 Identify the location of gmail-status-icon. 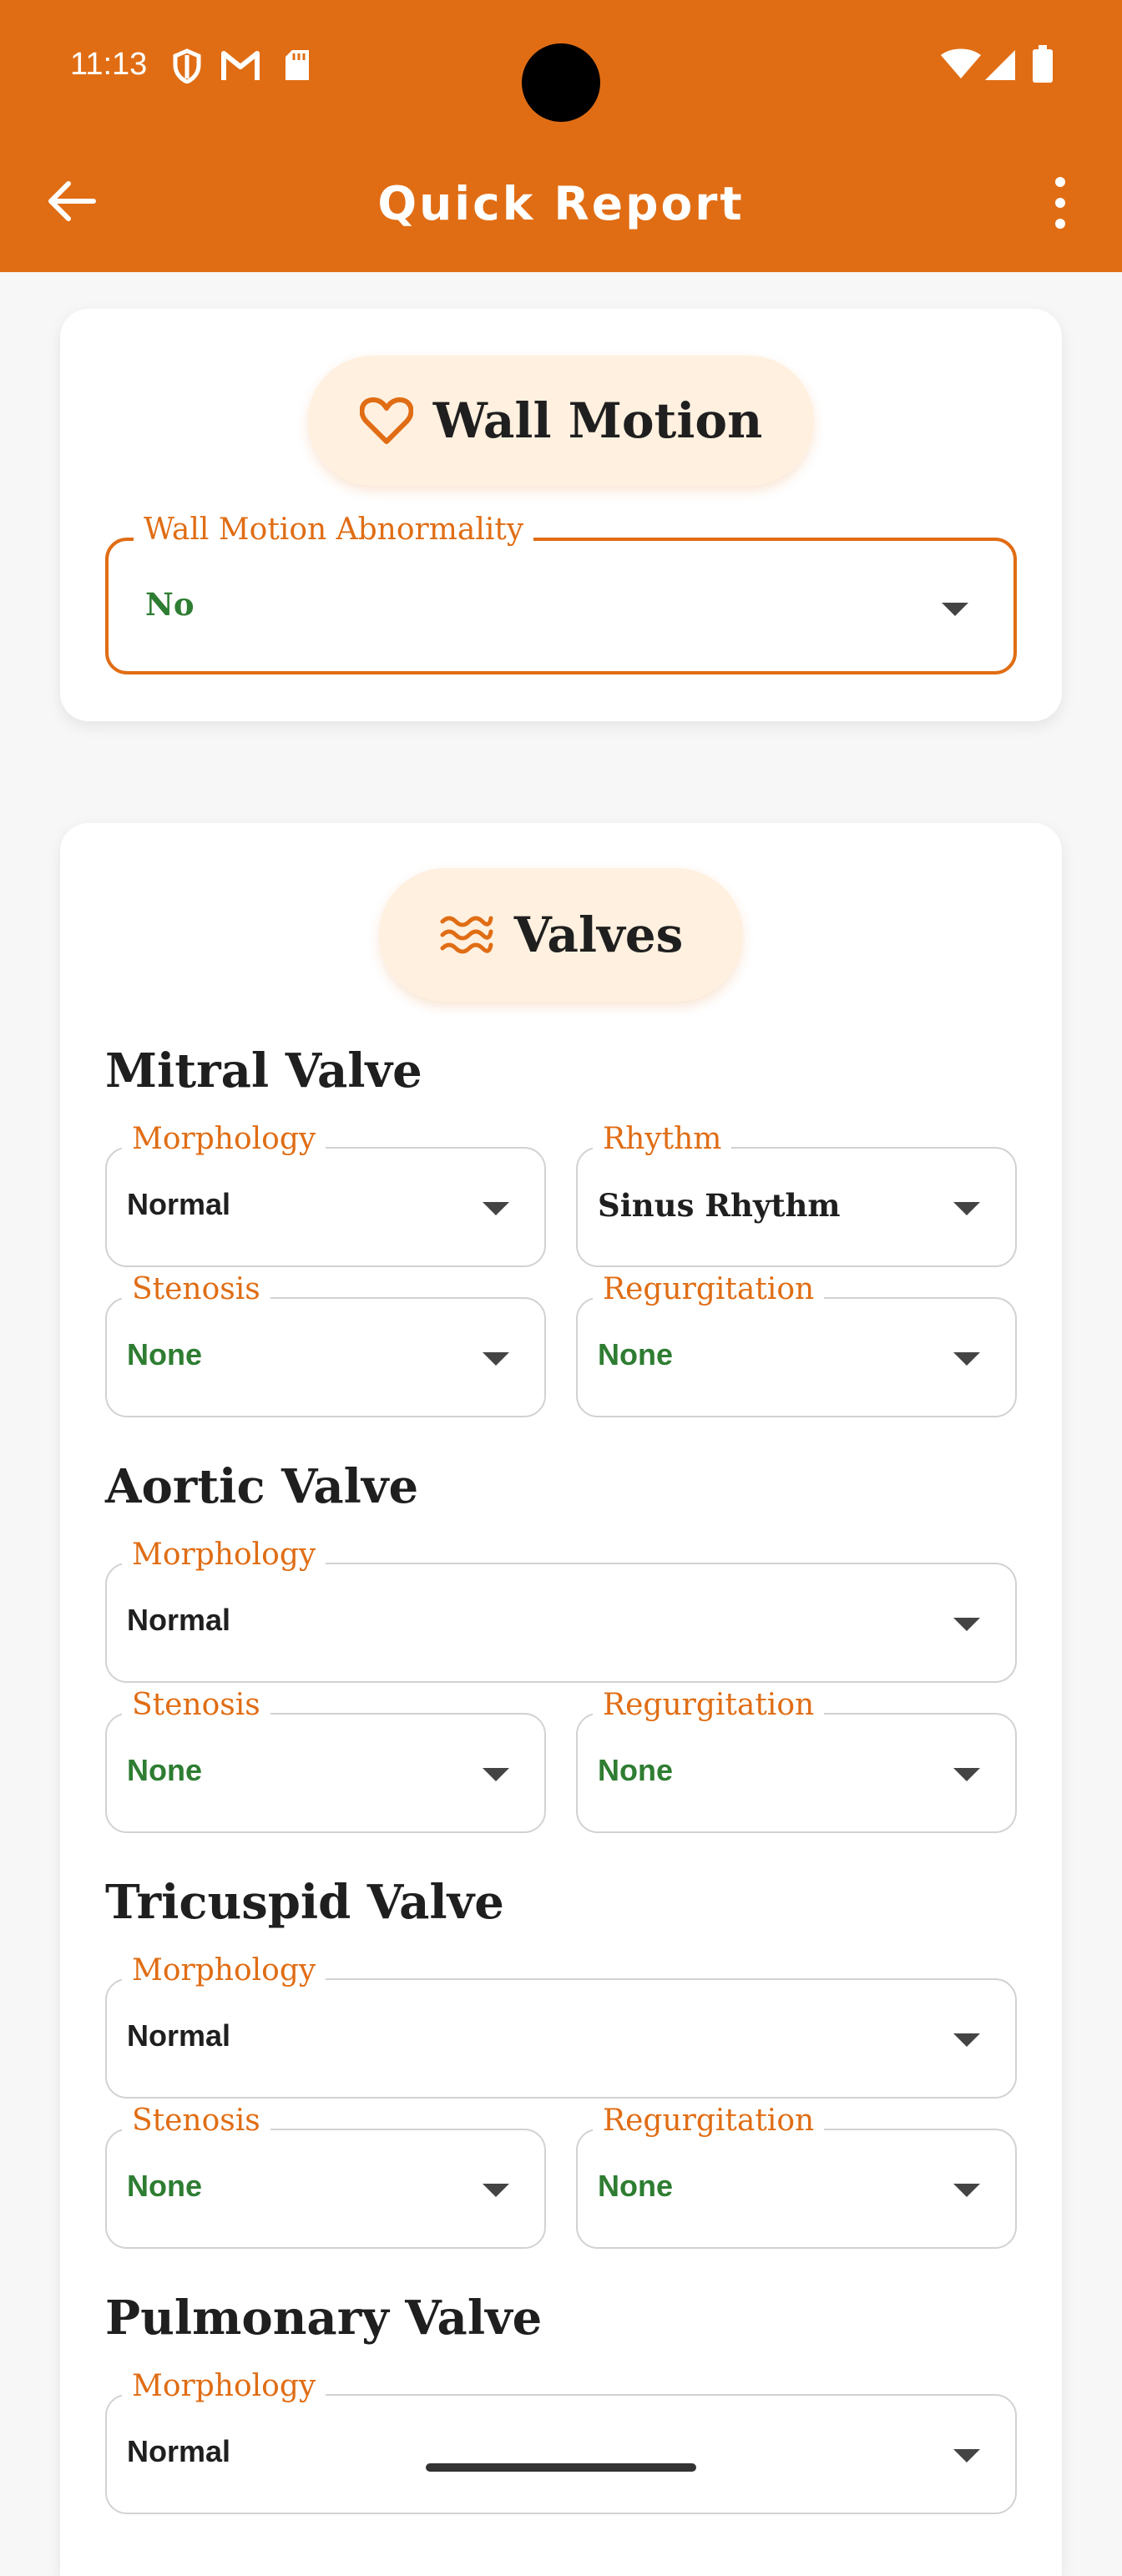
(240, 65).